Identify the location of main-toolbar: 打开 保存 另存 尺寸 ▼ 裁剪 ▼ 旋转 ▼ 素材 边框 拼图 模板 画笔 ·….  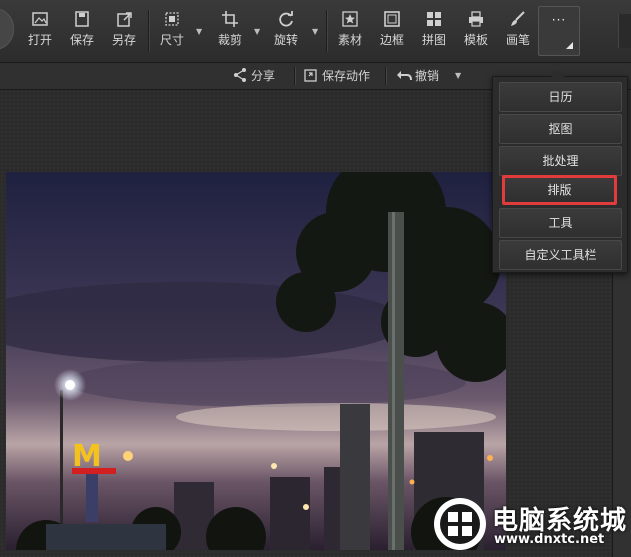
(315, 31).